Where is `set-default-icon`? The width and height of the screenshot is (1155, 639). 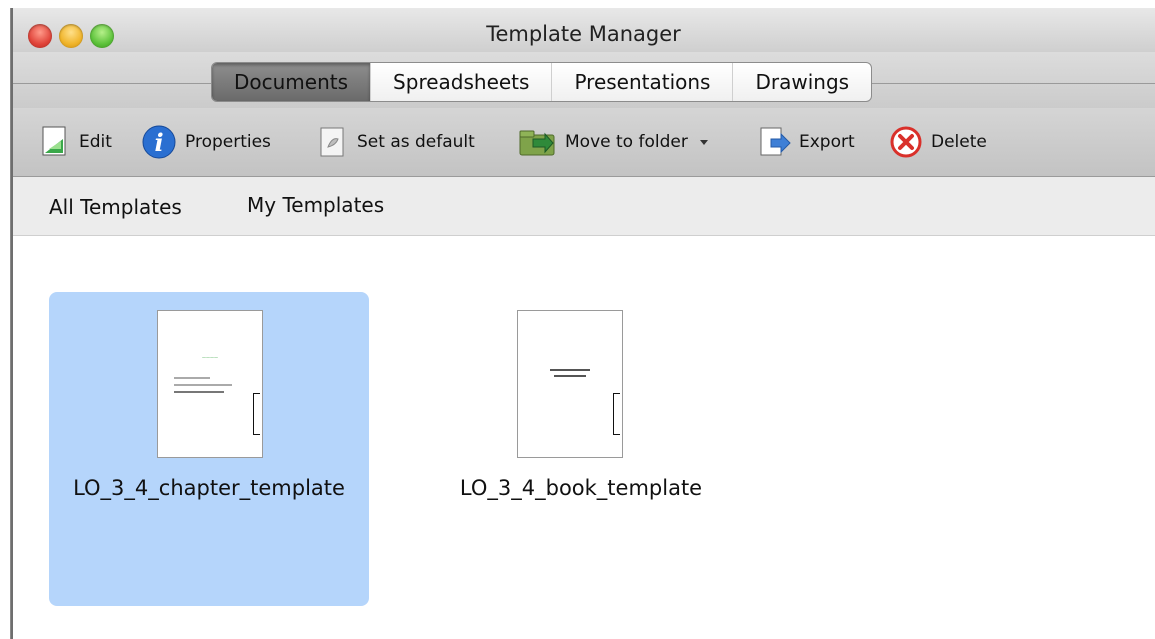
set-default-icon is located at coordinates (332, 142).